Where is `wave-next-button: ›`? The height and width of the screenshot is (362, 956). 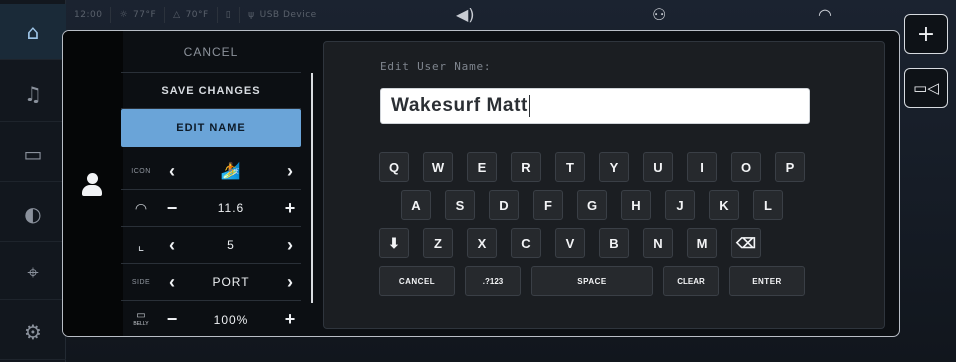 wave-next-button: › is located at coordinates (290, 245).